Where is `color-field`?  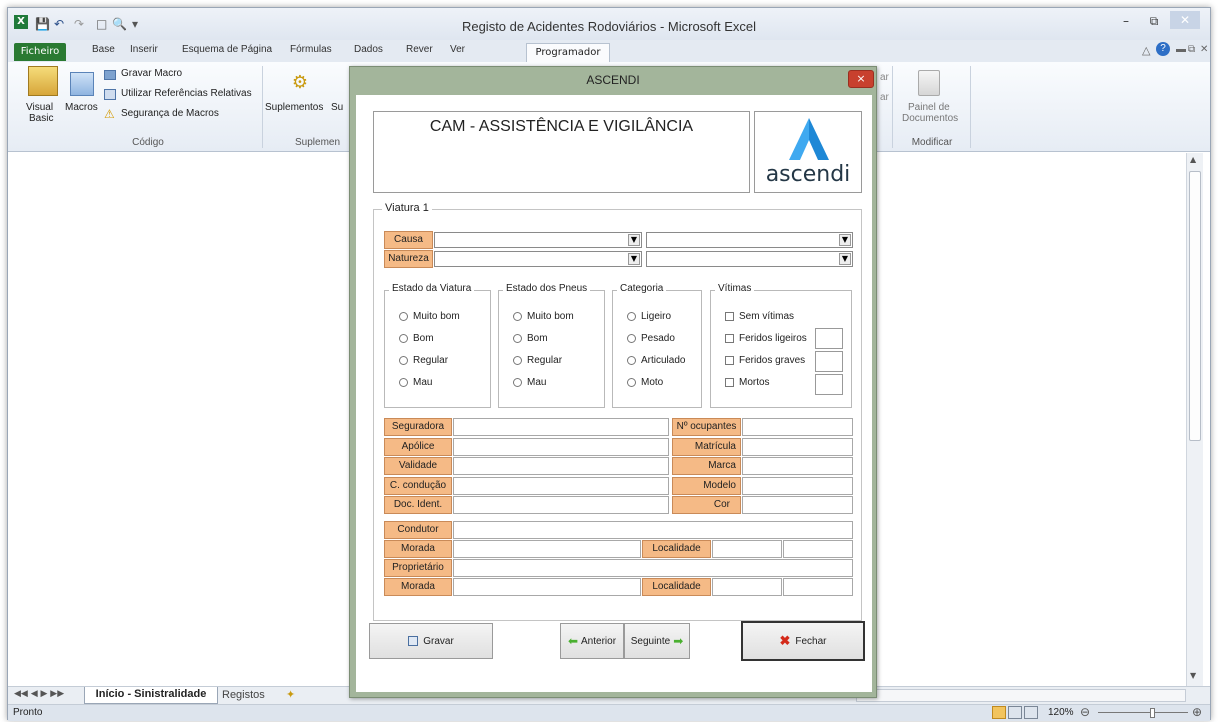 color-field is located at coordinates (797, 505).